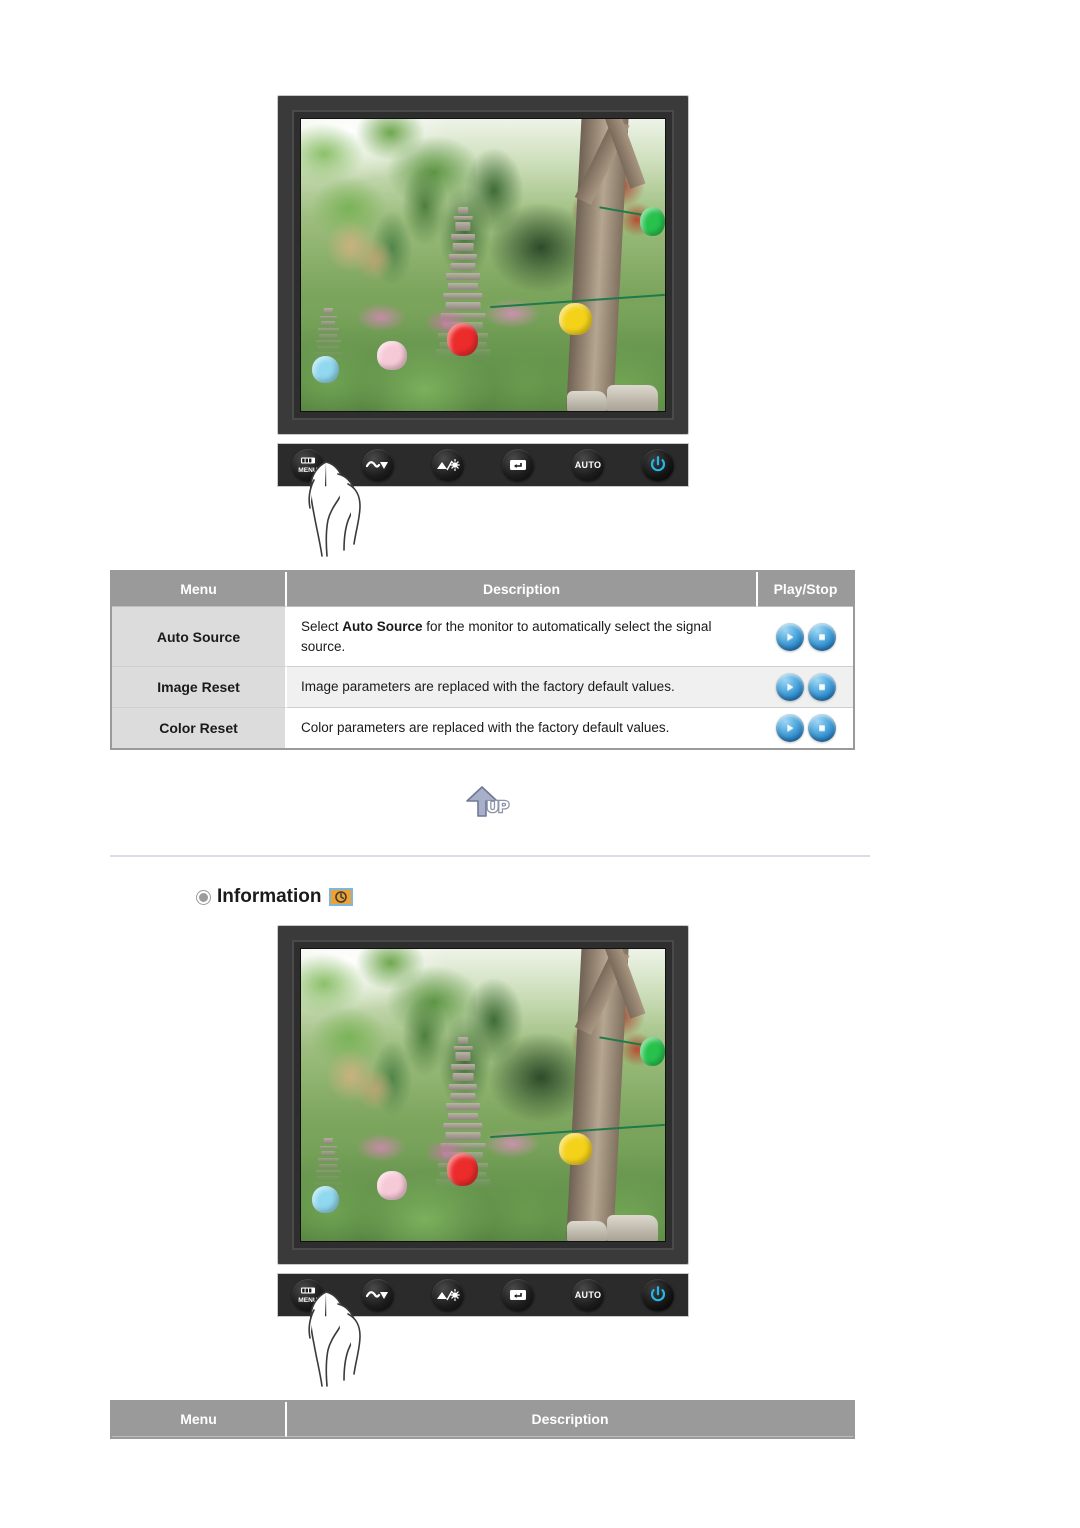 The image size is (1080, 1528). Describe the element at coordinates (199, 637) in the screenshot. I see `menu-label-auto-source: Auto Source` at that location.